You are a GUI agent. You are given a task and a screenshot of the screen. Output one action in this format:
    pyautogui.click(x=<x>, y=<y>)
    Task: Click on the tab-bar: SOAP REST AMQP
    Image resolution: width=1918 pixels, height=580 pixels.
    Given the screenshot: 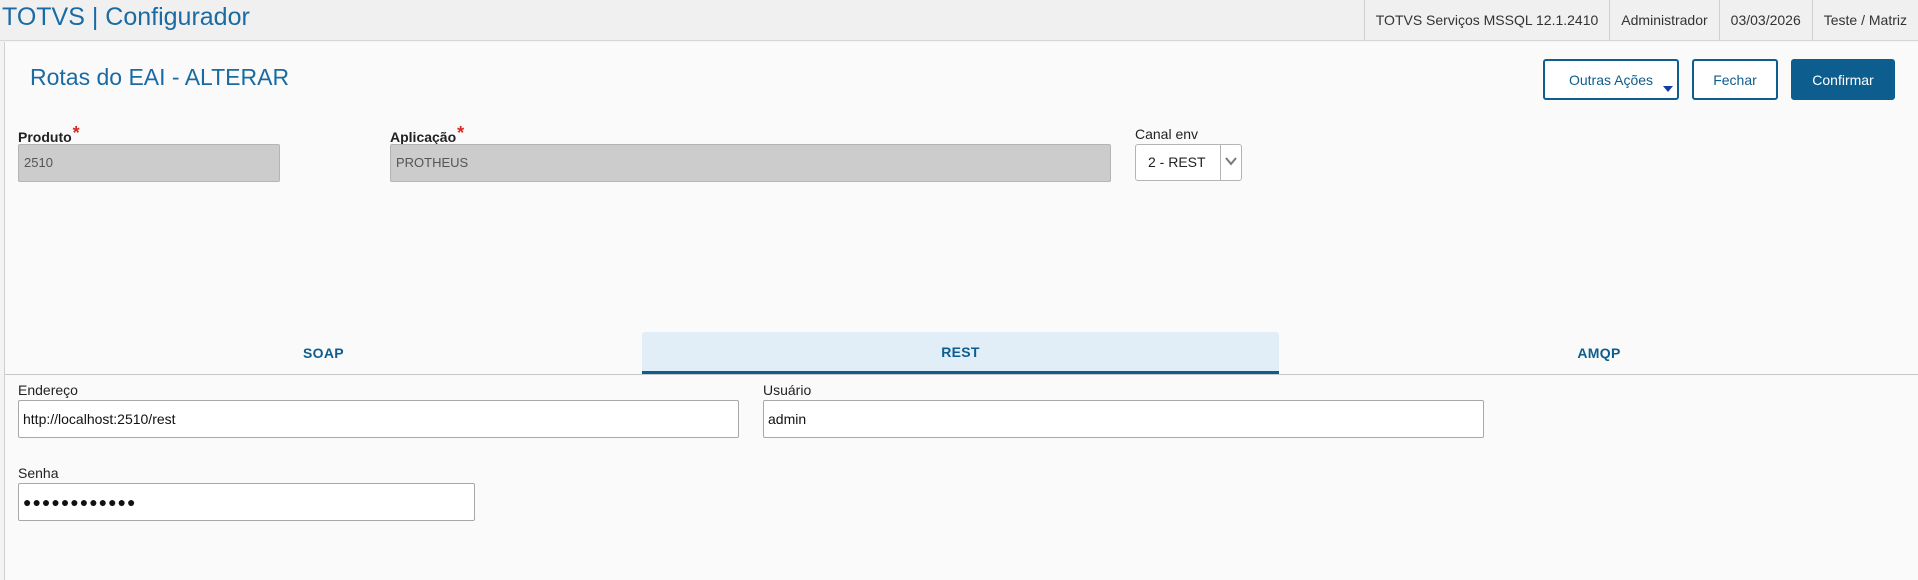 What is the action you would take?
    pyautogui.click(x=961, y=353)
    